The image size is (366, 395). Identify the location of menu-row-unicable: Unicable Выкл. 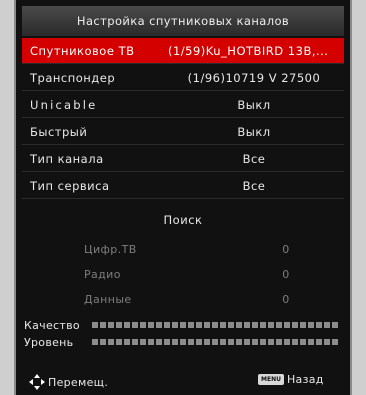
(183, 105).